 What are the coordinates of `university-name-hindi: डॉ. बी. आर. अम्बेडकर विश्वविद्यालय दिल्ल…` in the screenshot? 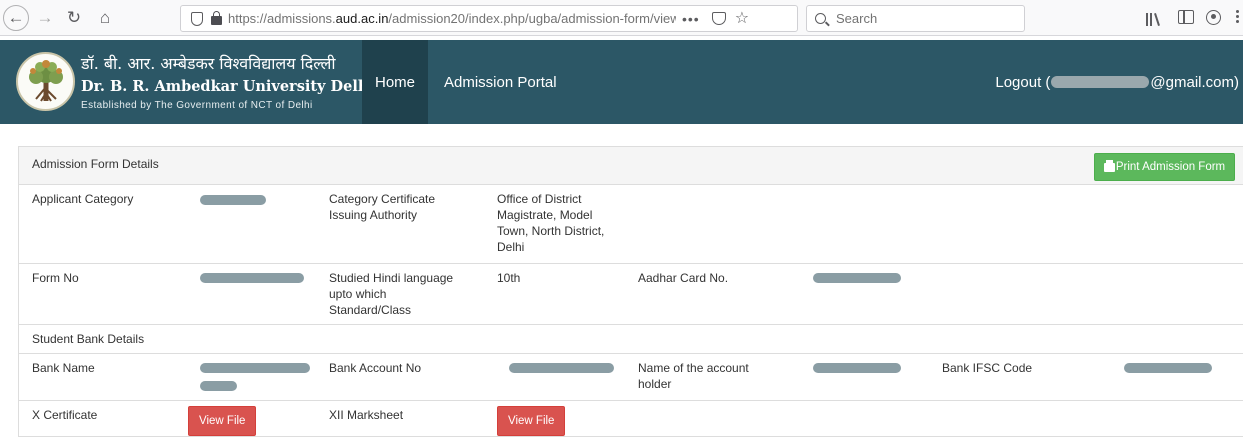 It's located at (208, 63).